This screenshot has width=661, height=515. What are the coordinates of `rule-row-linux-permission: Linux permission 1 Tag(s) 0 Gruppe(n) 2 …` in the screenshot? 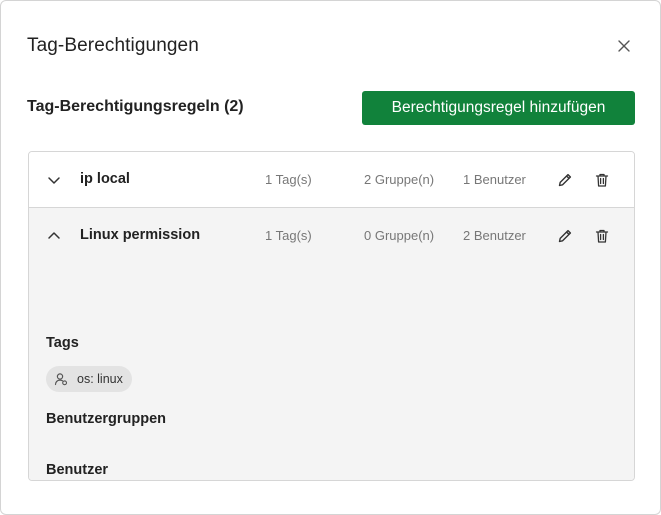 It's located at (331, 236).